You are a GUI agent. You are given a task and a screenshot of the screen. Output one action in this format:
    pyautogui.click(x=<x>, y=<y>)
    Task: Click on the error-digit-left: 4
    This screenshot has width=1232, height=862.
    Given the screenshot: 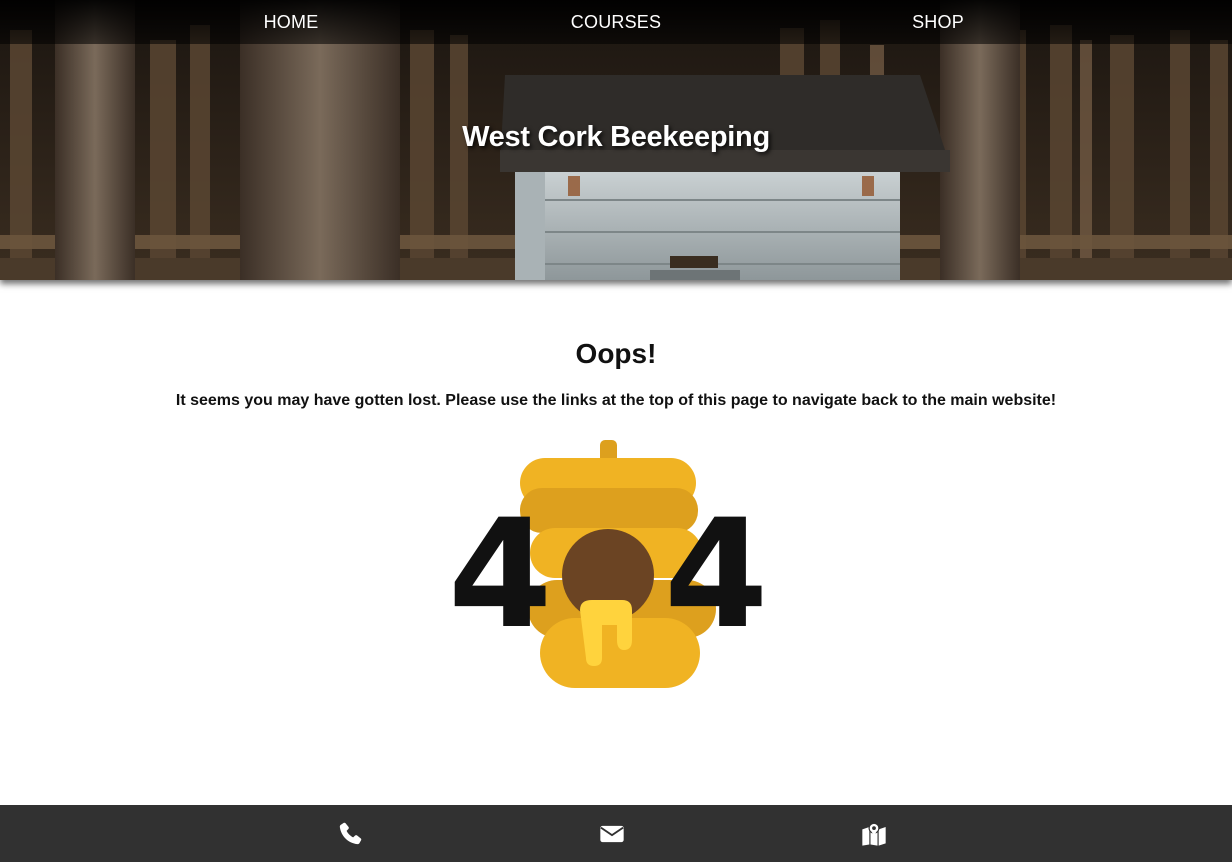 What is the action you would take?
    pyautogui.click(x=500, y=575)
    